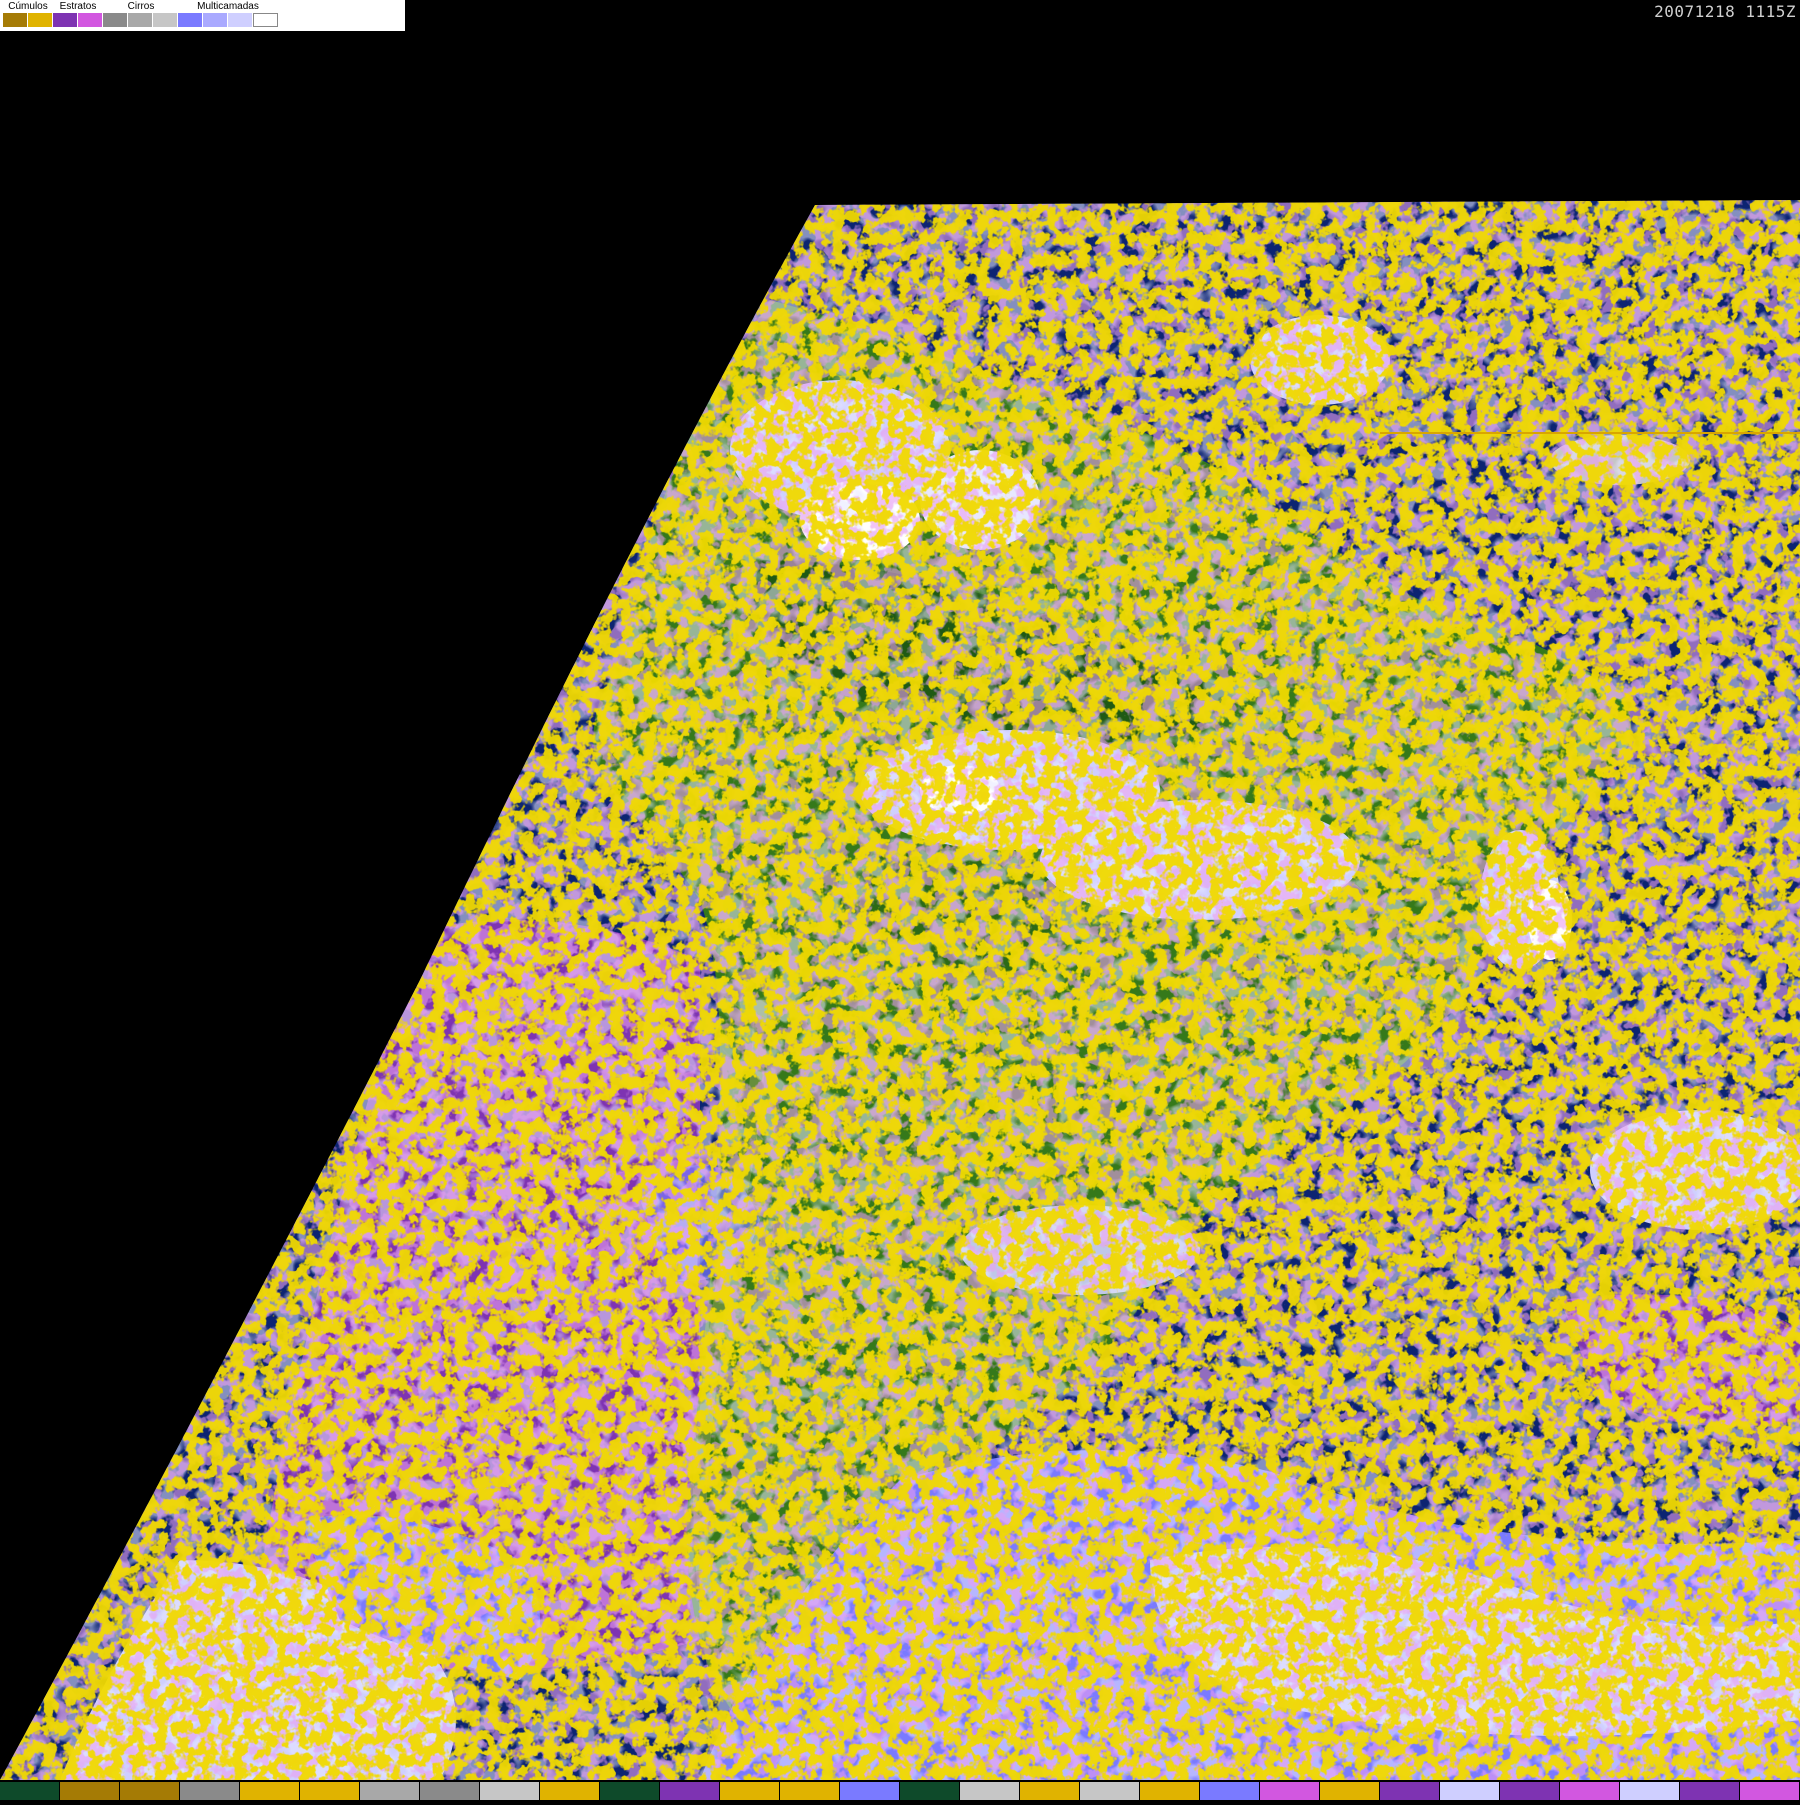  I want to click on cloud-type-legend: Cúmulos Estratos Cirros Multicamadas, so click(202, 15).